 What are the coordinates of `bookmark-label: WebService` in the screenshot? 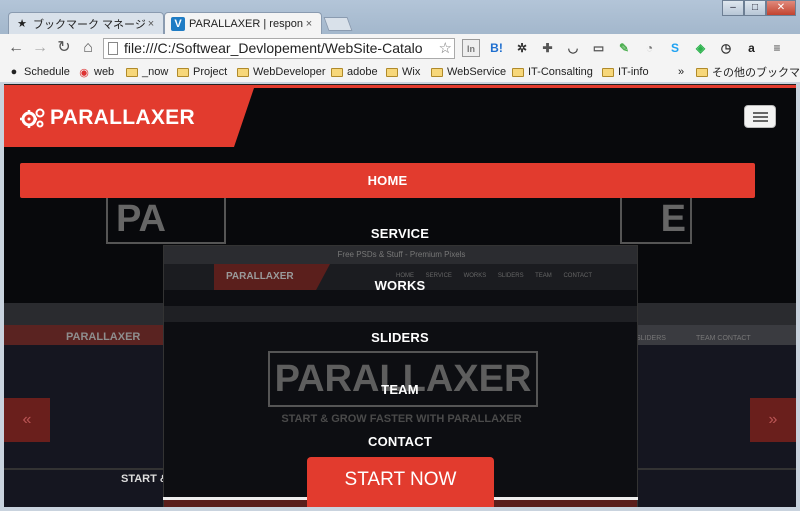 It's located at (477, 72).